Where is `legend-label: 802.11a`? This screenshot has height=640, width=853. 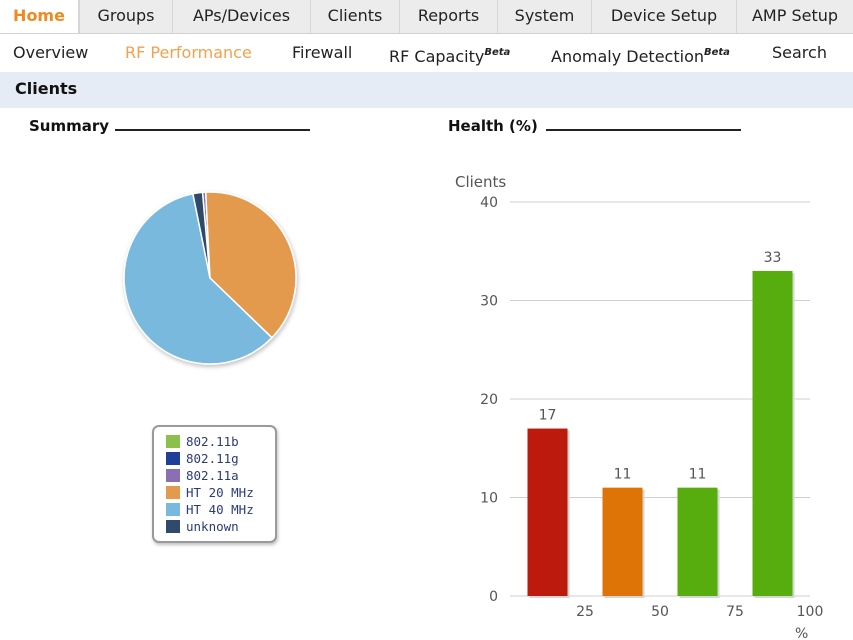 legend-label: 802.11a is located at coordinates (212, 475).